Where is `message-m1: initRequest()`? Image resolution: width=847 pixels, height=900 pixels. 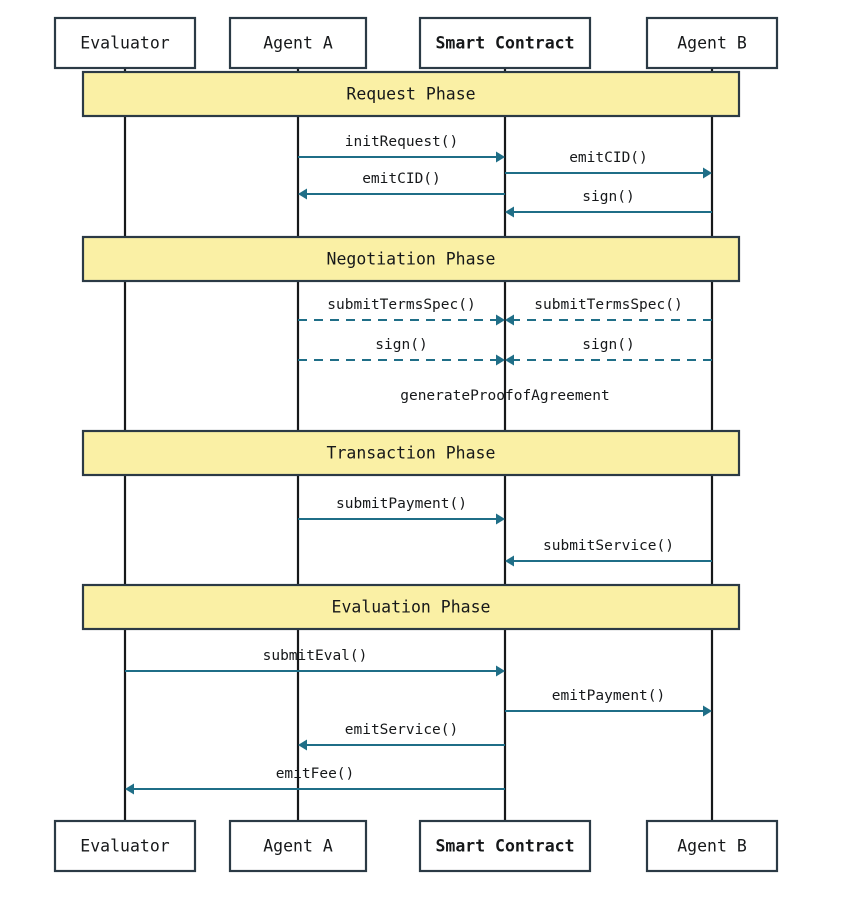
message-m1: initRequest() is located at coordinates (401, 148).